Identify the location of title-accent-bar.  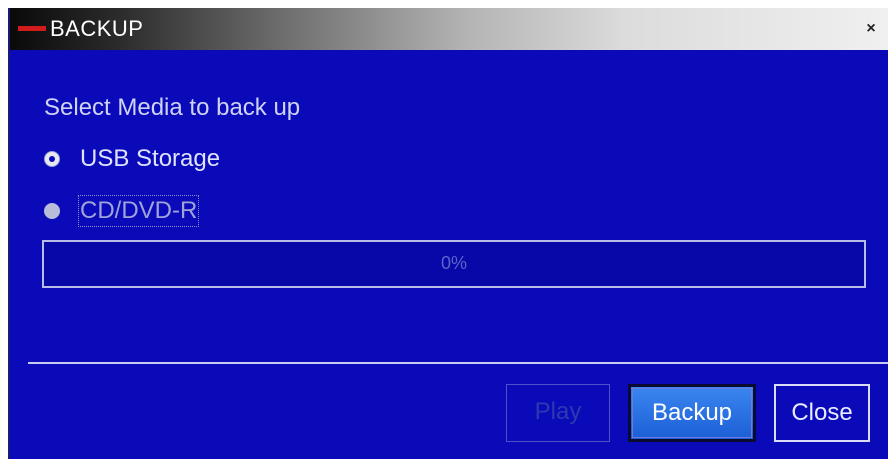
(32, 28).